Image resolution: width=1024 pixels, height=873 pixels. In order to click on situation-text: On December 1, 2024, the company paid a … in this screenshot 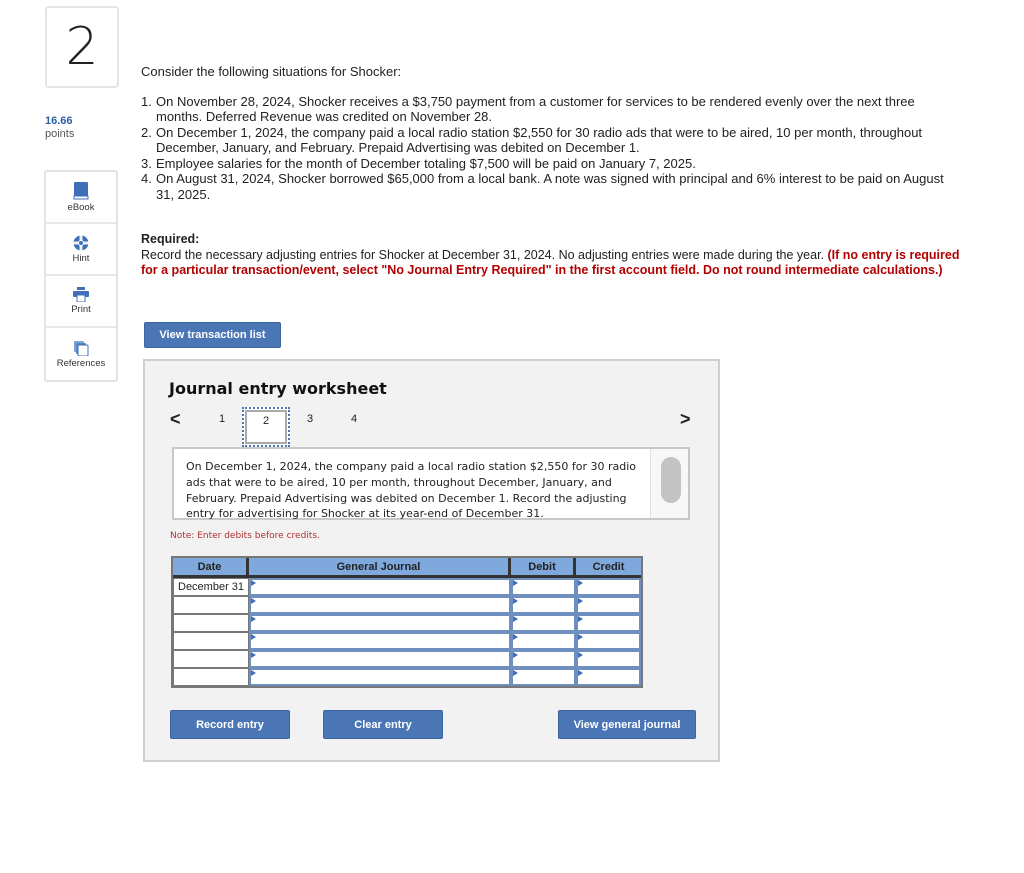, I will do `click(539, 140)`.